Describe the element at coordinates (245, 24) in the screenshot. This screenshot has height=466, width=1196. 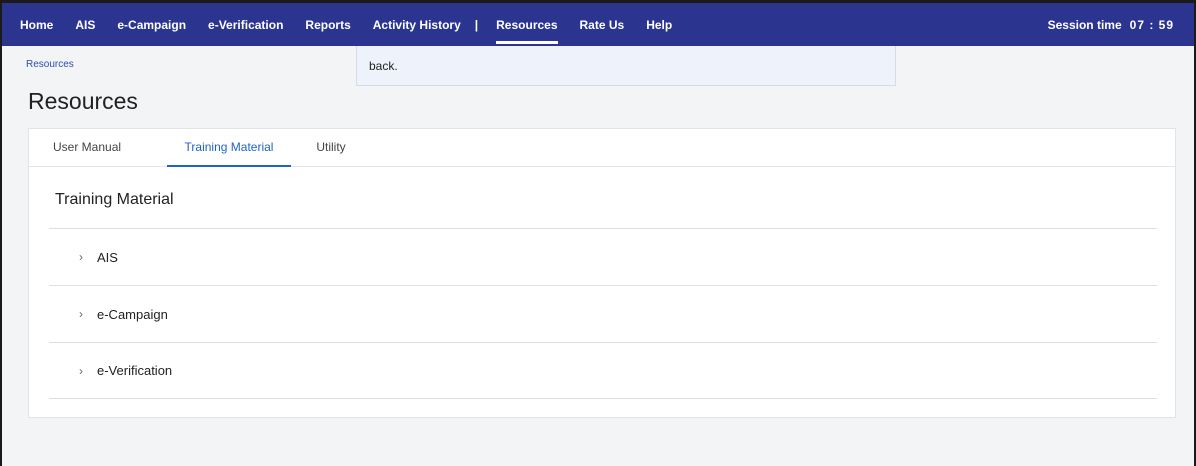
I see `nav-e-verification: e-Verification` at that location.